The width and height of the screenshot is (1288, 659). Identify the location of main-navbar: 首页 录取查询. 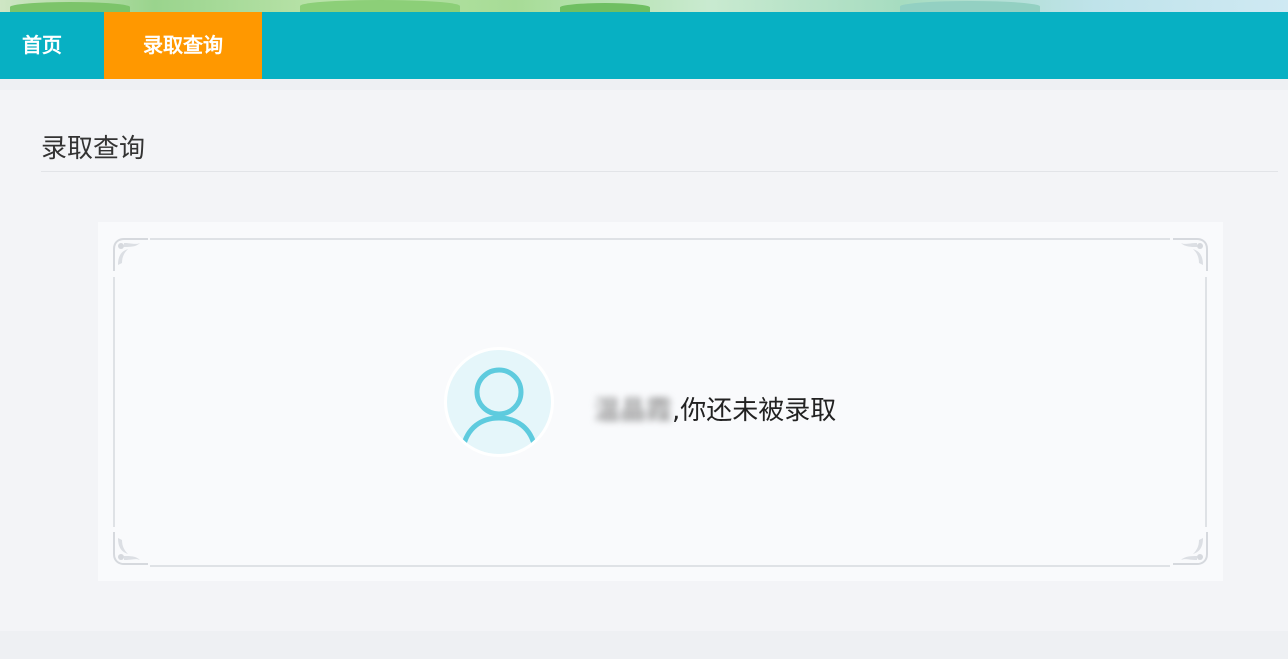
(644, 45).